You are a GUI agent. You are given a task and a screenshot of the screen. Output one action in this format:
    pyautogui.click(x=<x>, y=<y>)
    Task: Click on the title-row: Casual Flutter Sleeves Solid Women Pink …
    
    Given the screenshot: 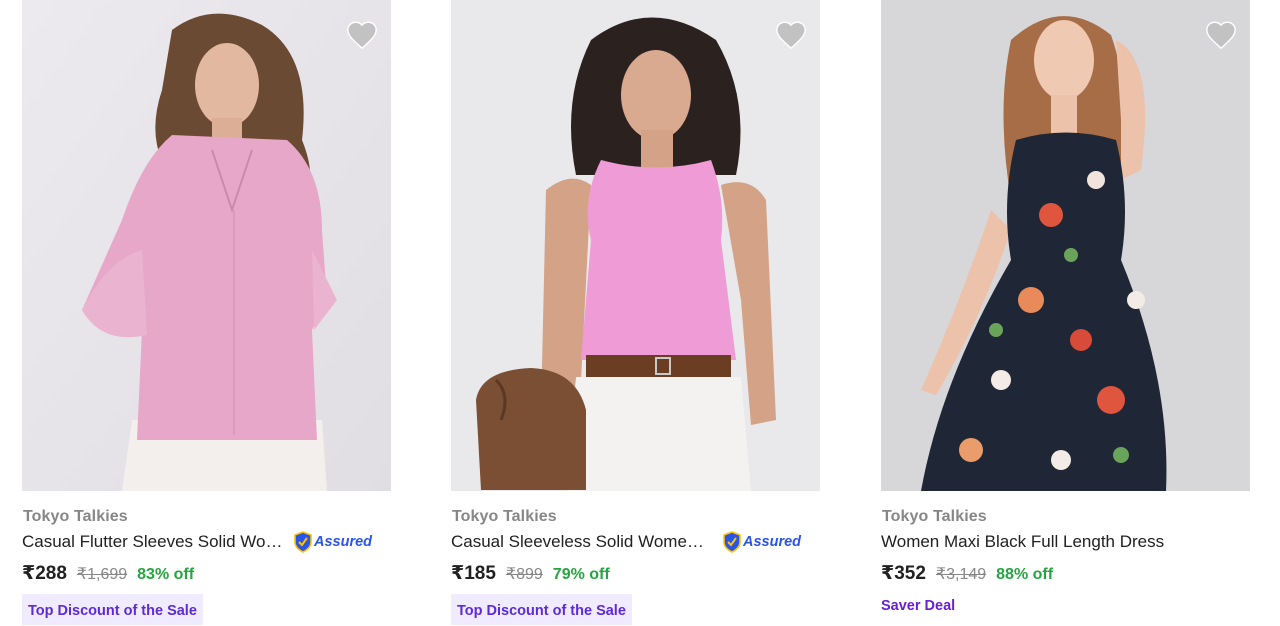 What is the action you would take?
    pyautogui.click(x=197, y=542)
    